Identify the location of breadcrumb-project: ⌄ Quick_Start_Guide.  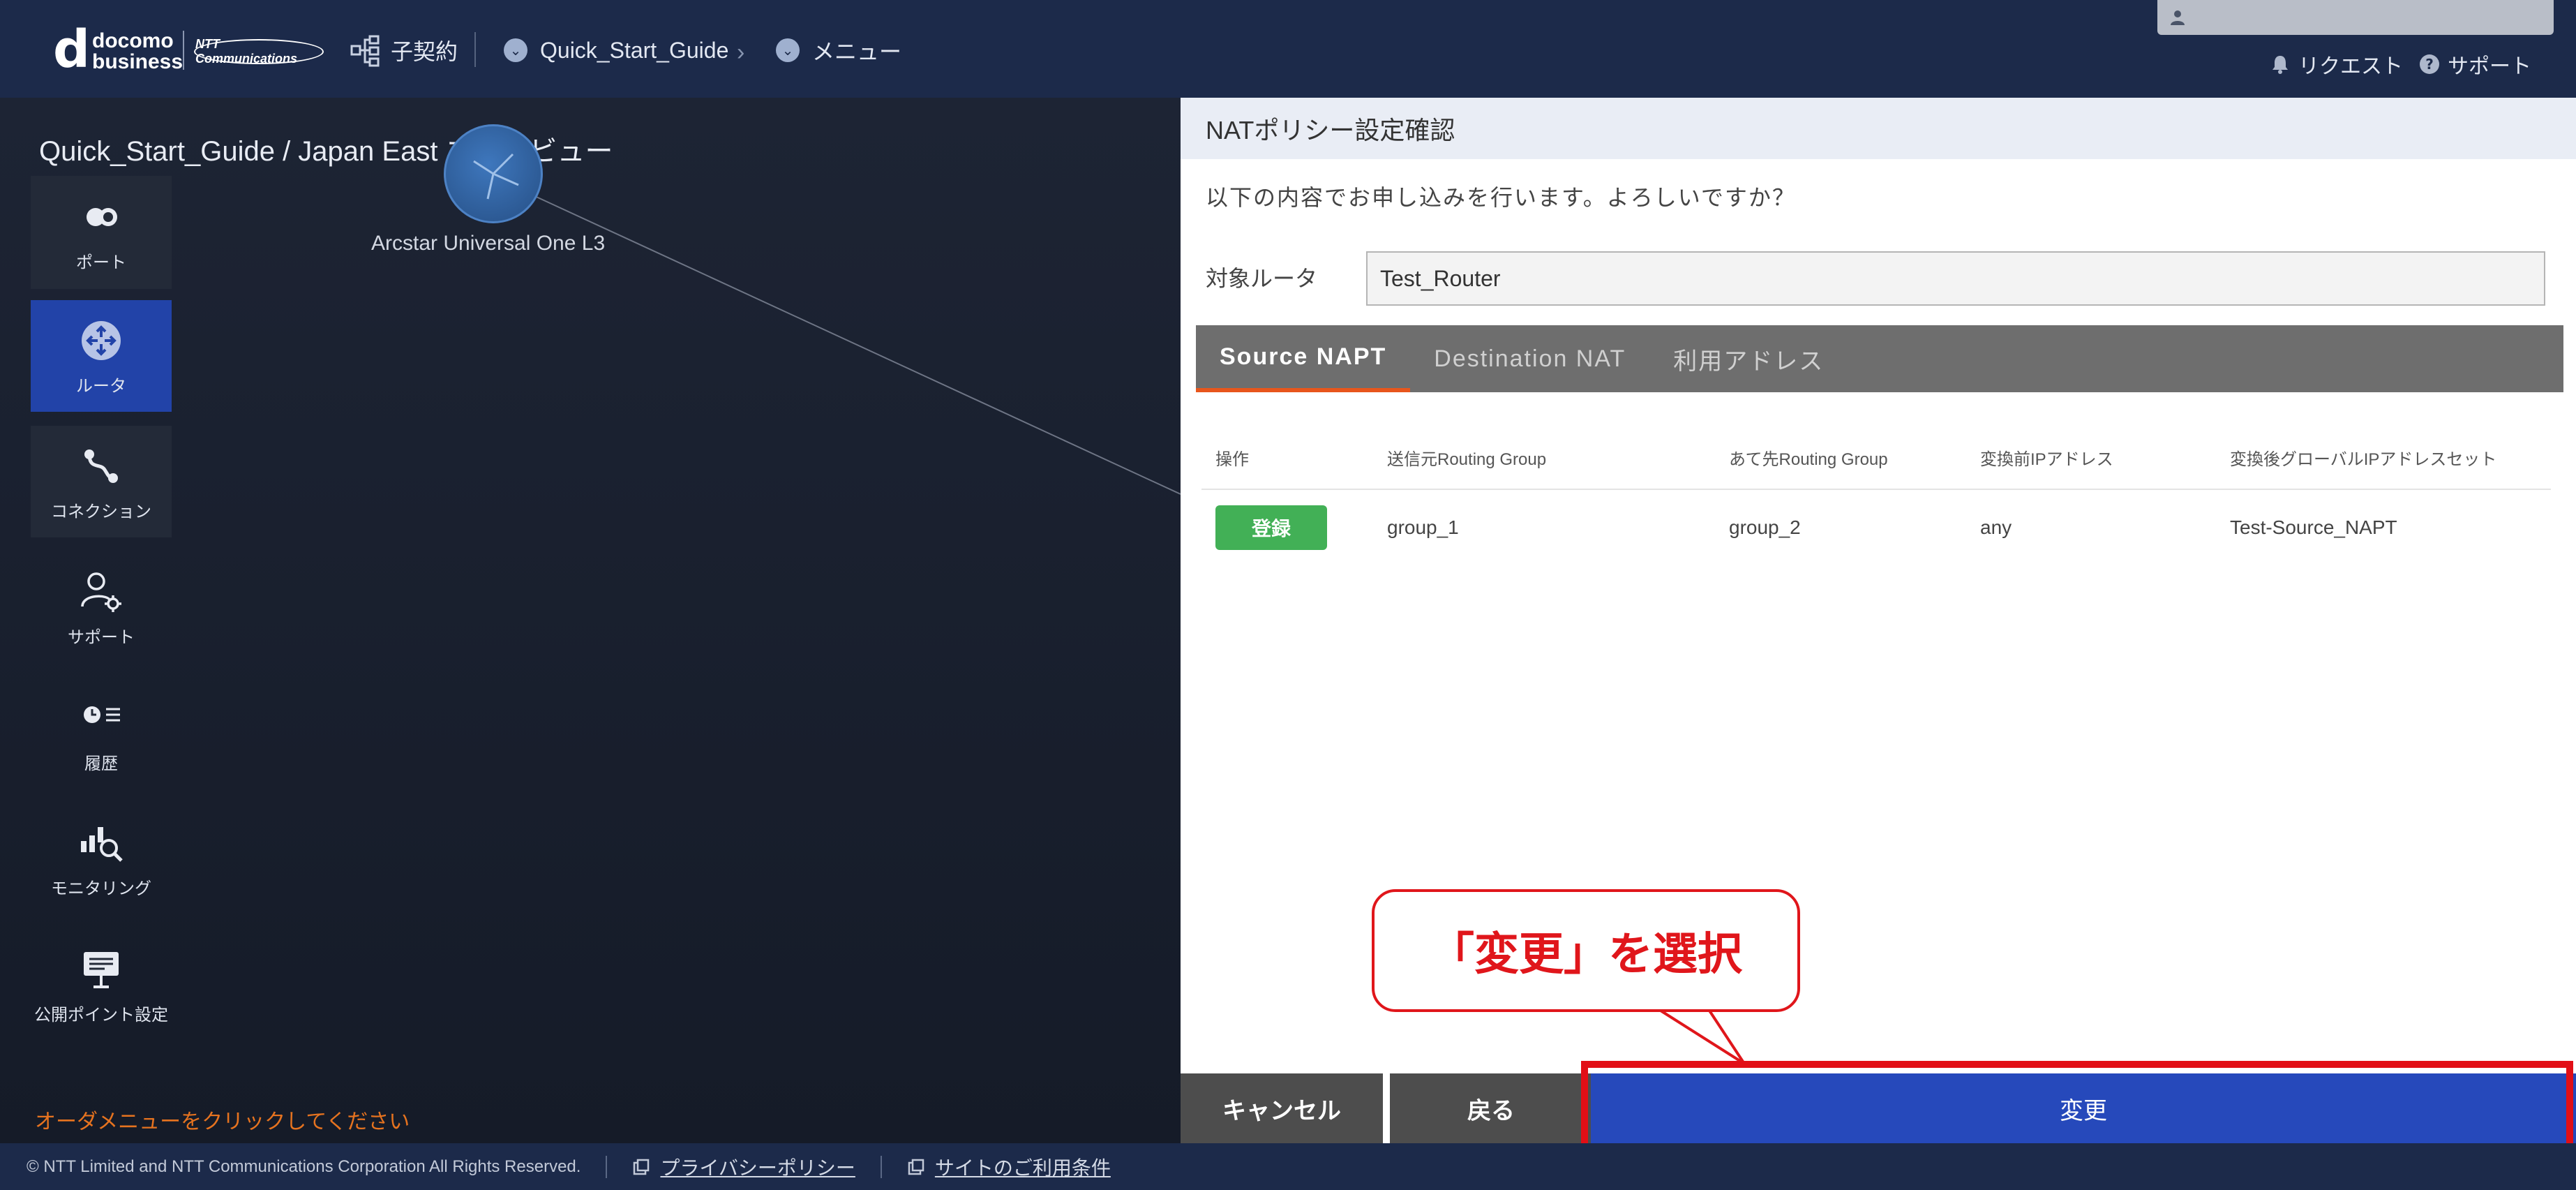
(616, 50).